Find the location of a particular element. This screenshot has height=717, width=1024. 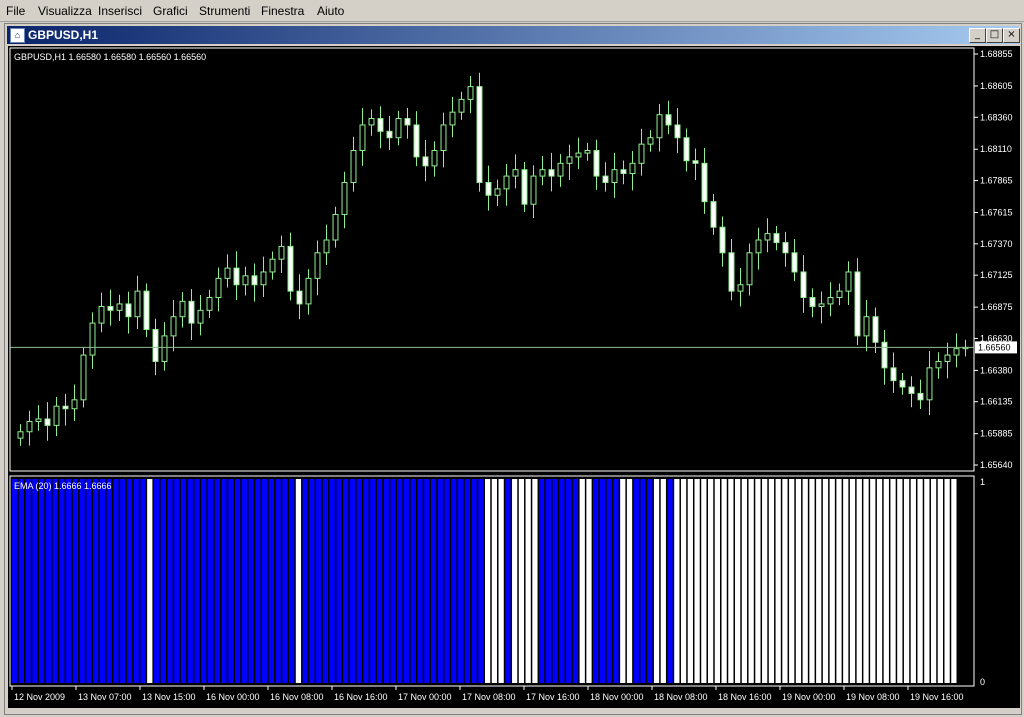

time-tick-label: 13 Nov 07:00 is located at coordinates (105, 697).